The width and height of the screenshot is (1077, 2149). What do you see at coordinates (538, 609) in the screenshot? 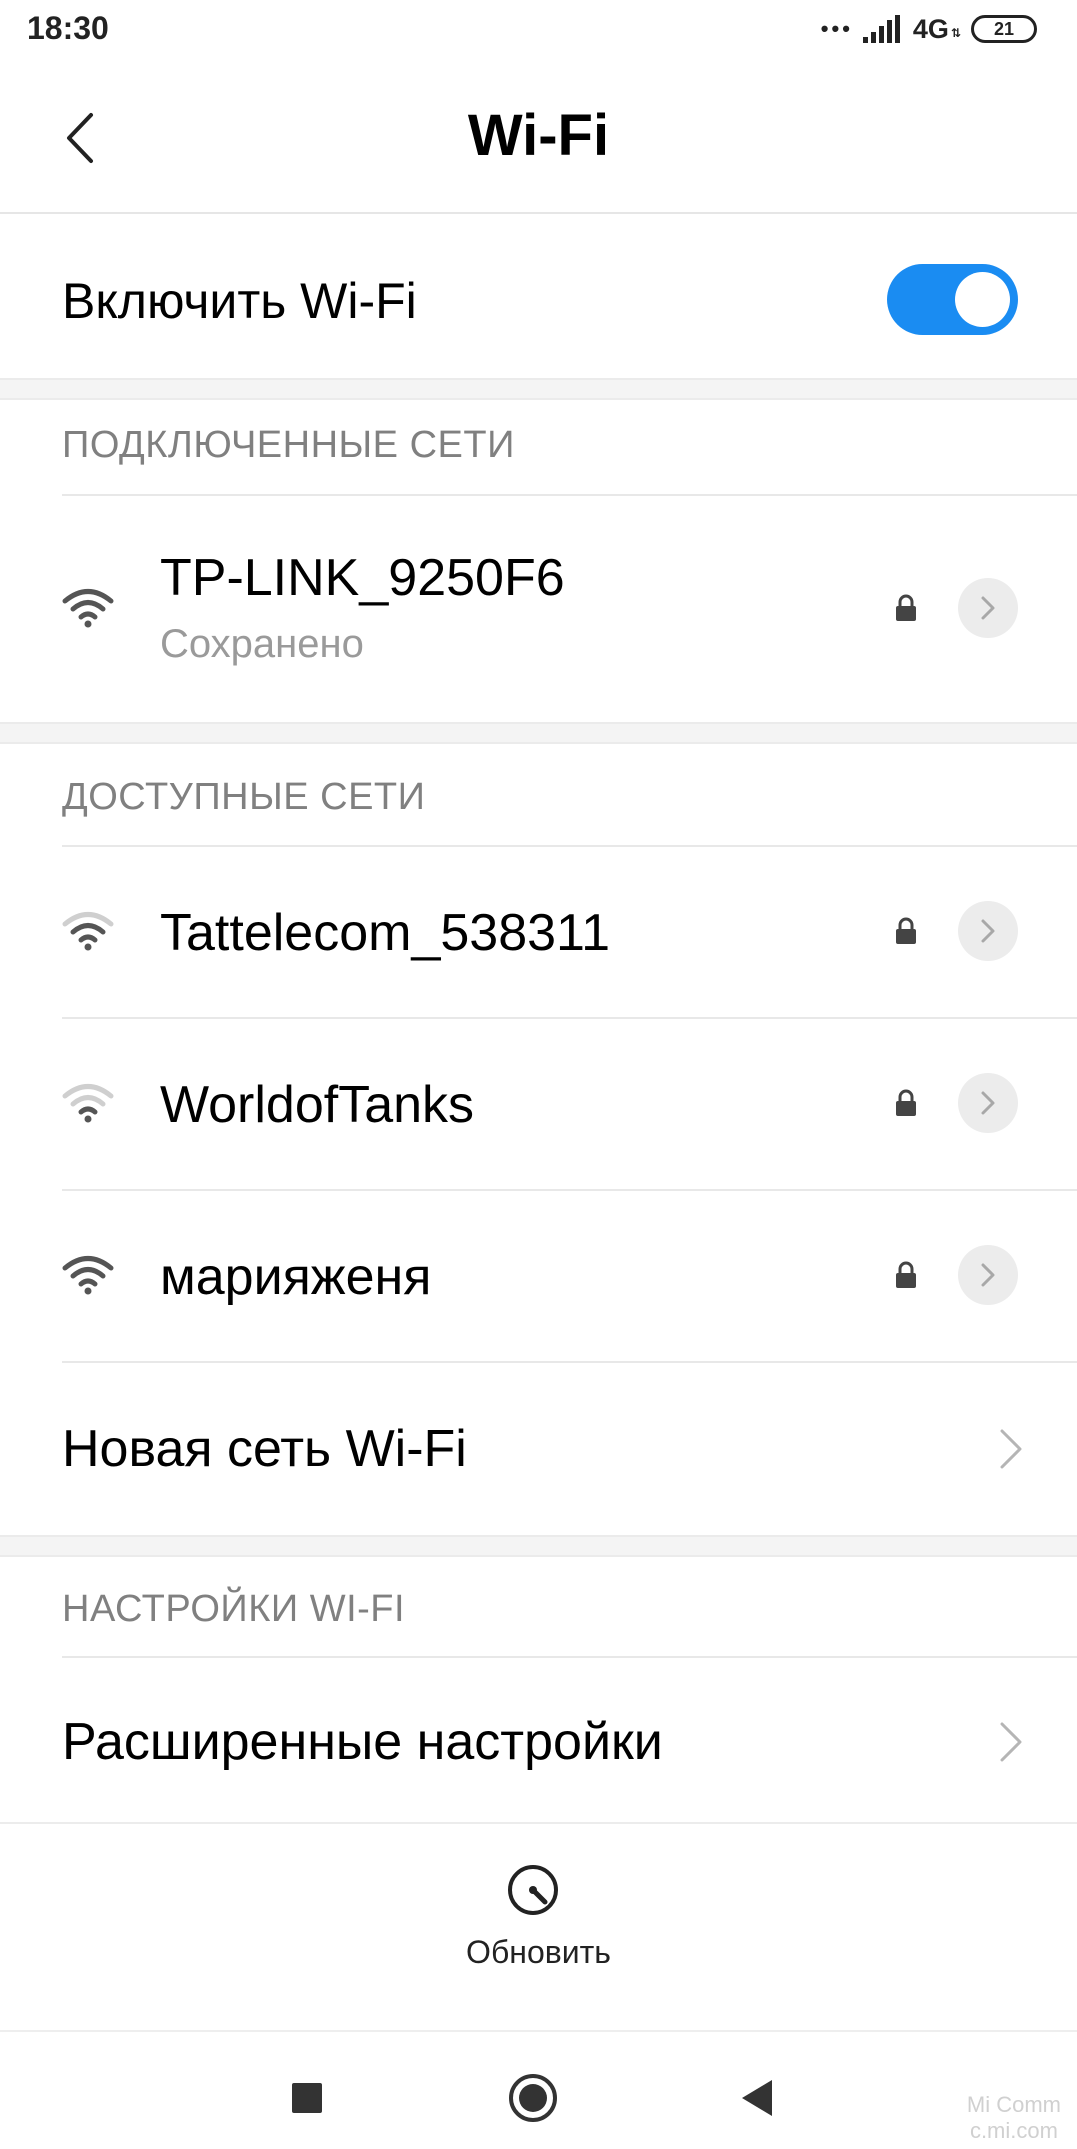
I see `connected-network-row: TP-LINK_9250F6 Сохранено` at bounding box center [538, 609].